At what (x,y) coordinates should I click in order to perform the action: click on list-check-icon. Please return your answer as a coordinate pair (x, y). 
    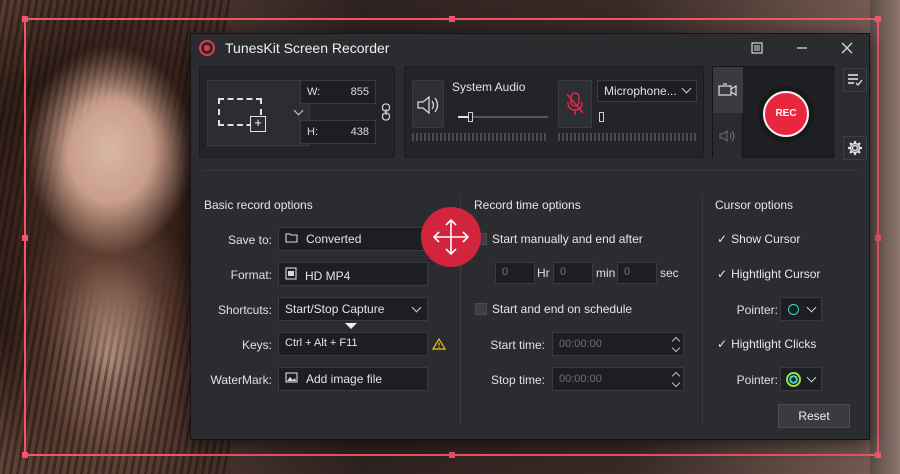
    Looking at the image, I should click on (855, 80).